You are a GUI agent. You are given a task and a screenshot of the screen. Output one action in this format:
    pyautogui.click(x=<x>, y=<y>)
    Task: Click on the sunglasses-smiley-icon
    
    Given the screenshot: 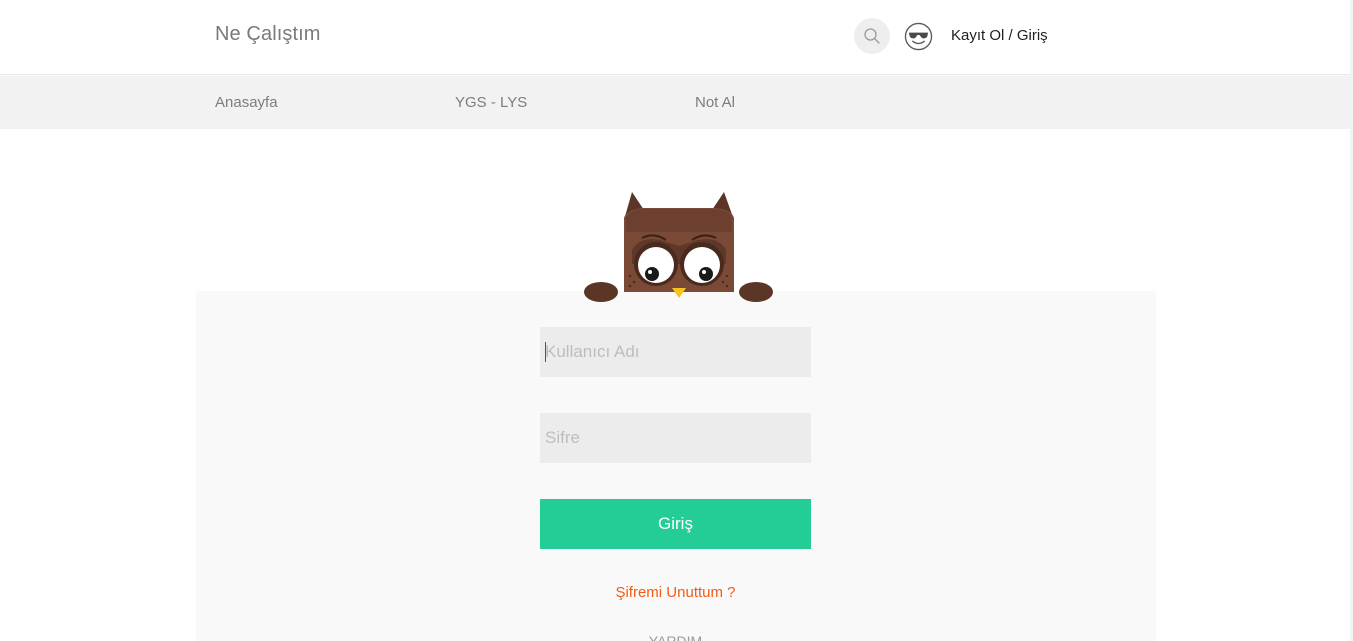 What is the action you would take?
    pyautogui.click(x=918, y=36)
    